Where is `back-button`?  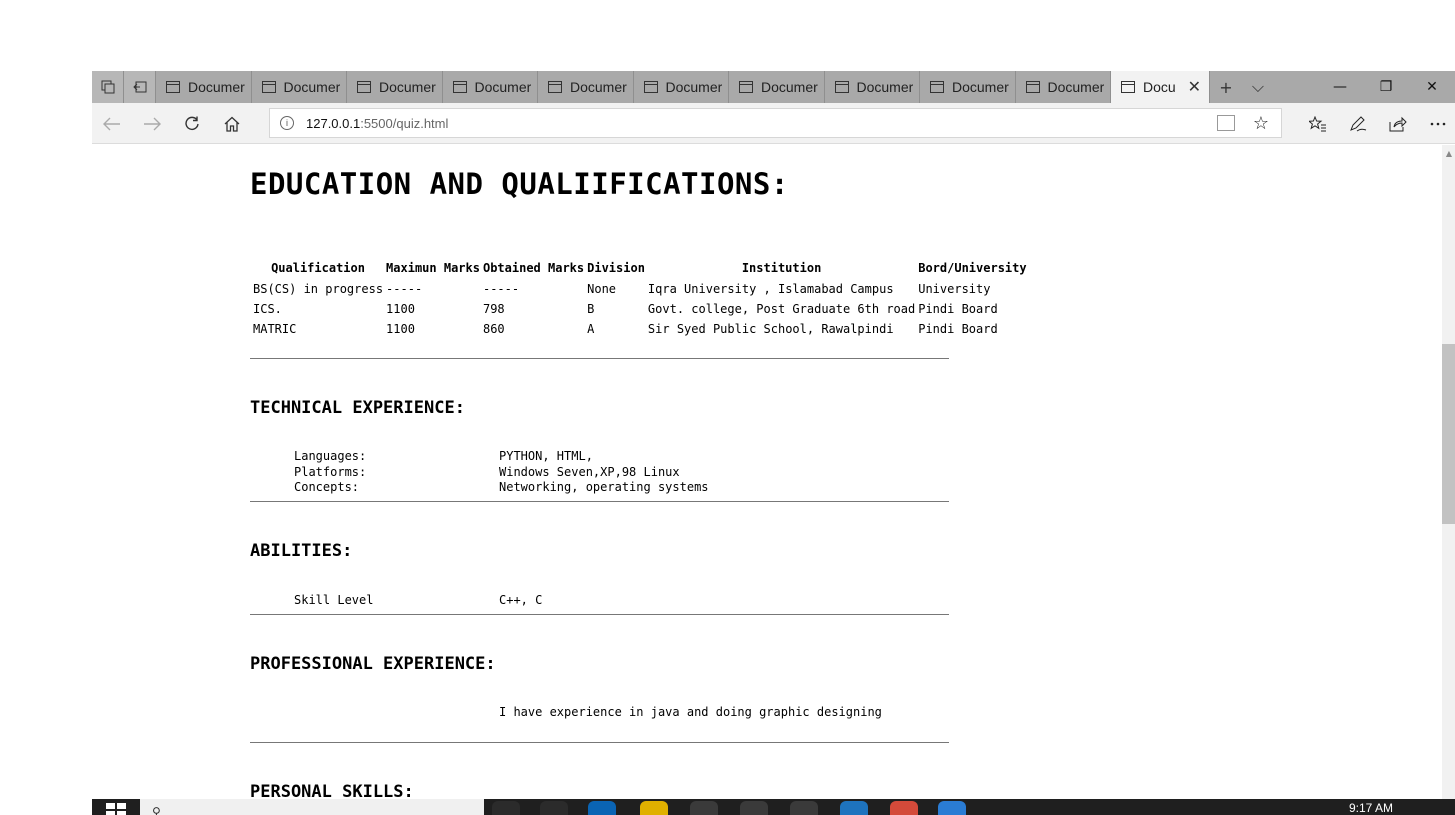
back-button is located at coordinates (112, 123).